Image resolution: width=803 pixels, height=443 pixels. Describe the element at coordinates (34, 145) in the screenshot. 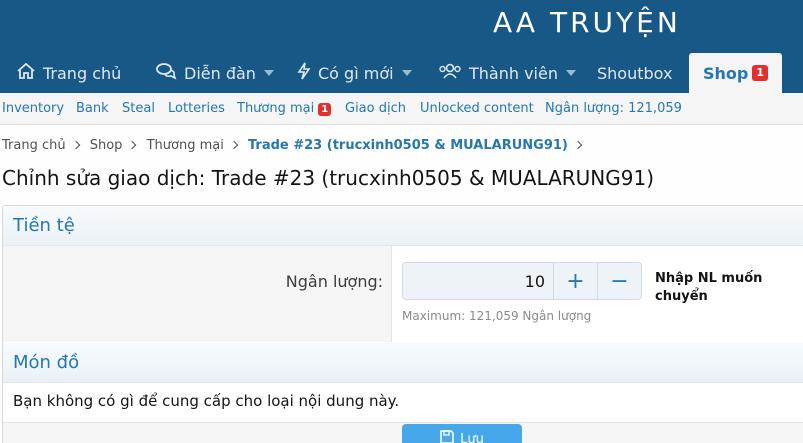

I see `breadcrumb-link: Trang chủ` at that location.